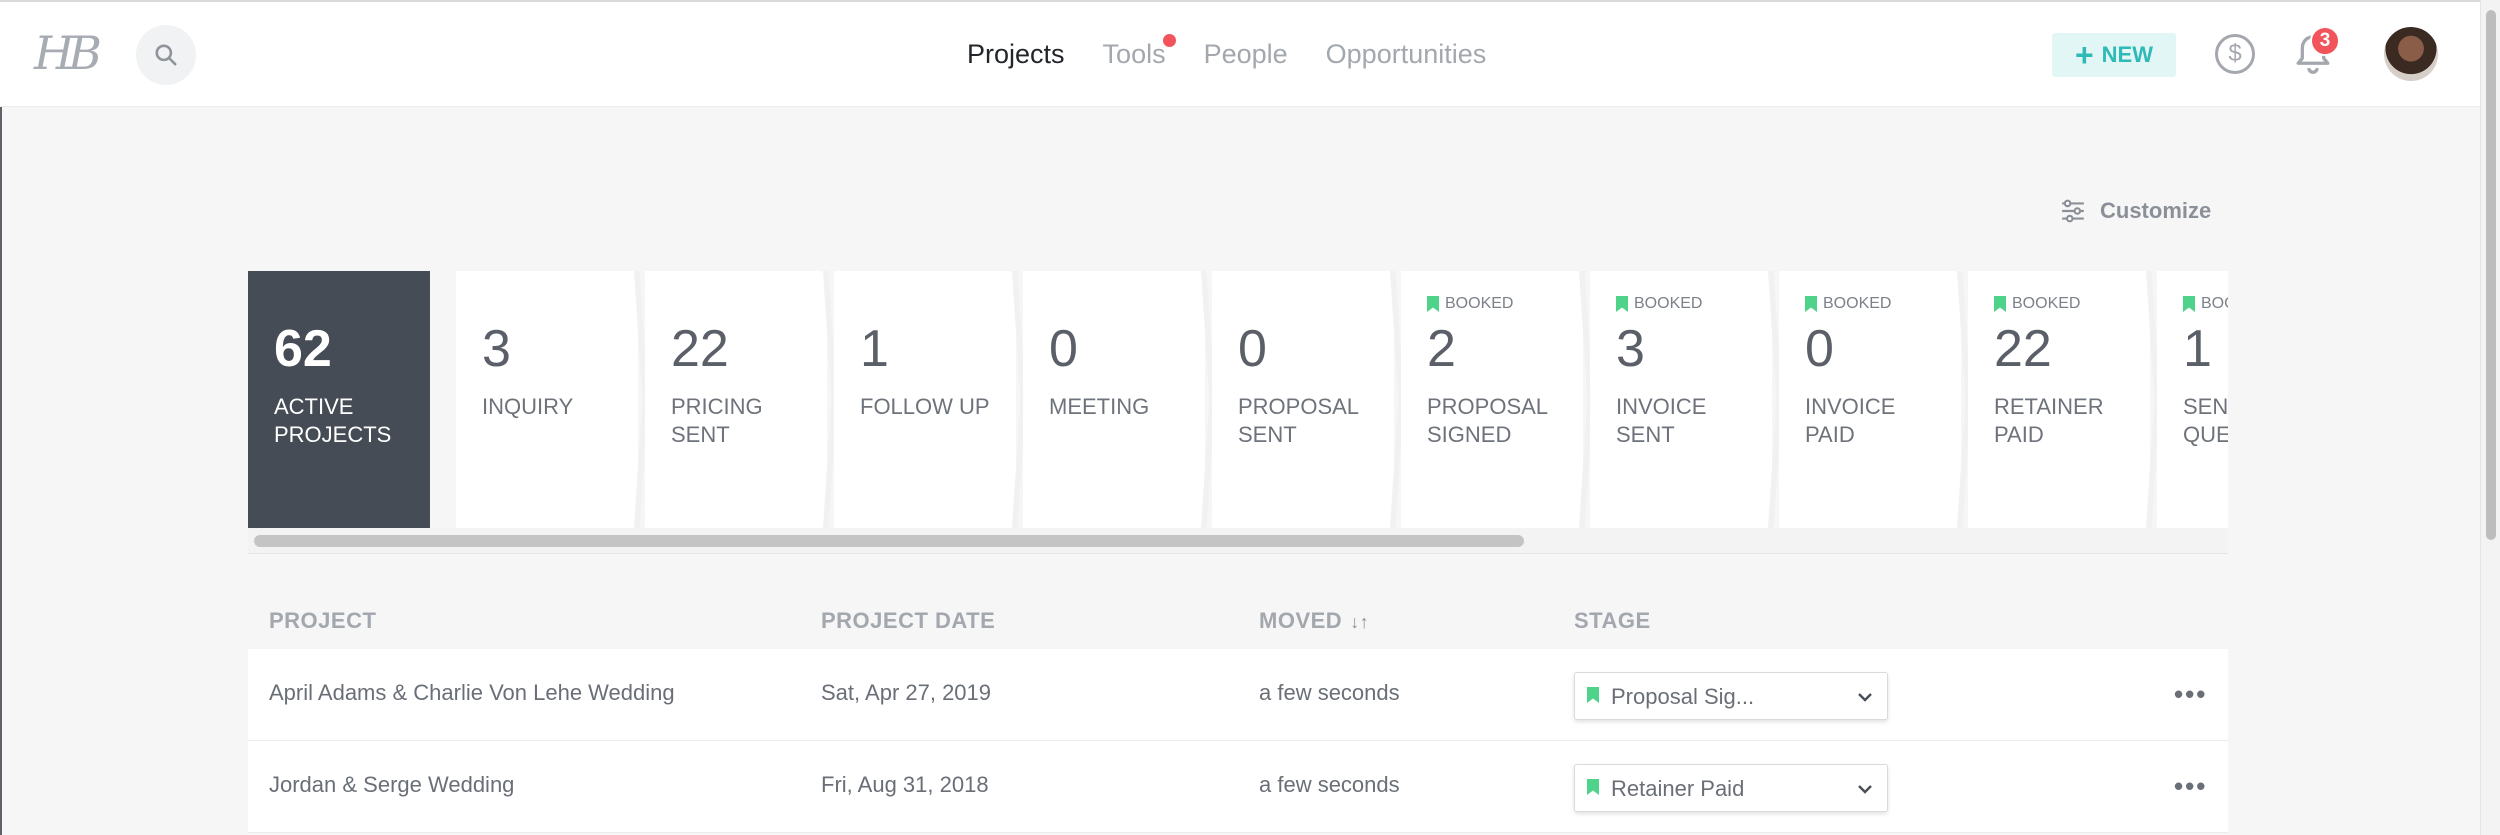 This screenshot has height=835, width=2500. I want to click on project-name: April Adams & Charlie Von Lehe Wedding, so click(472, 693).